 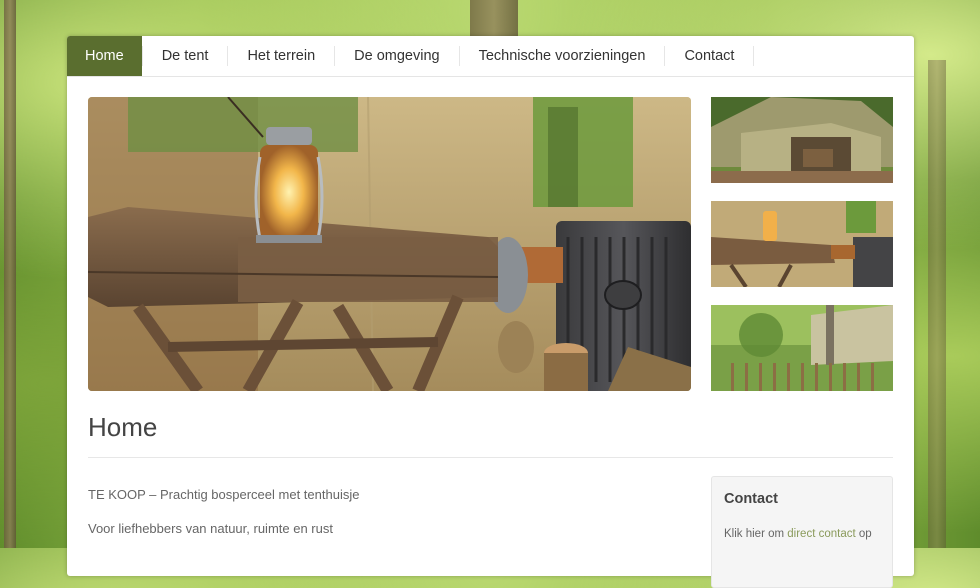 I want to click on nav-item-de-tent: De tent, so click(x=185, y=56).